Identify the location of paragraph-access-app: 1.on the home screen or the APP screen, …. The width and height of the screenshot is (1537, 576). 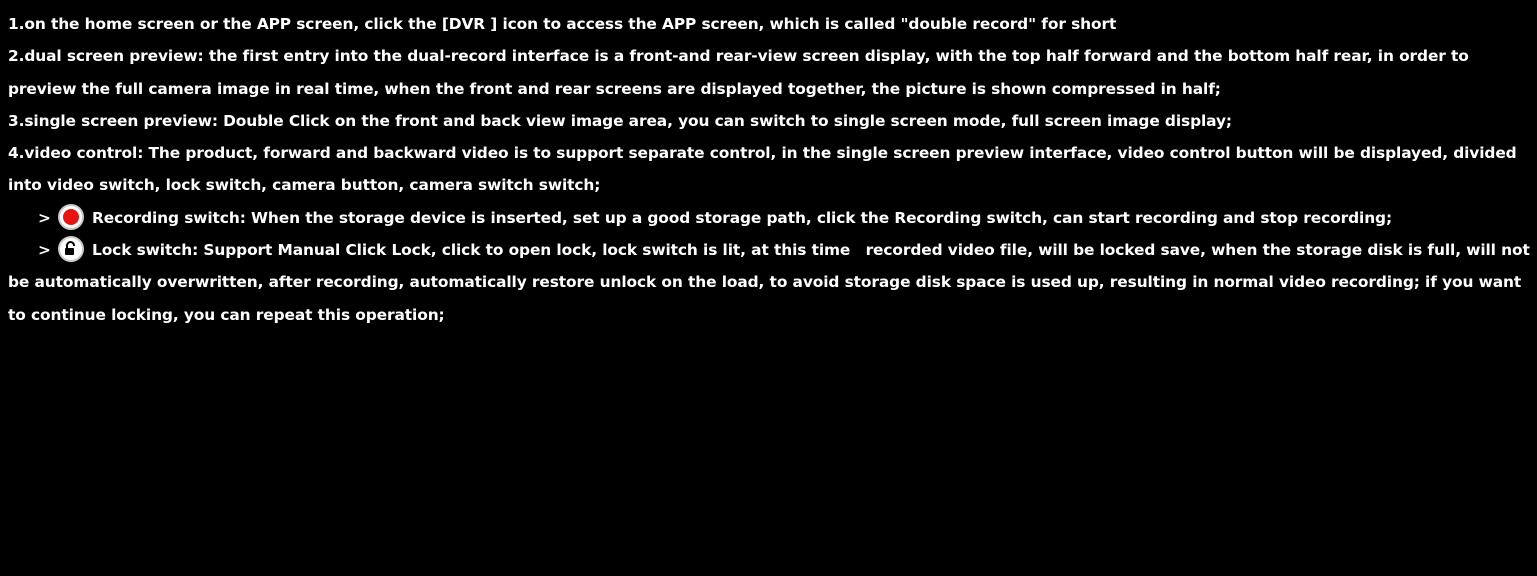
(562, 24).